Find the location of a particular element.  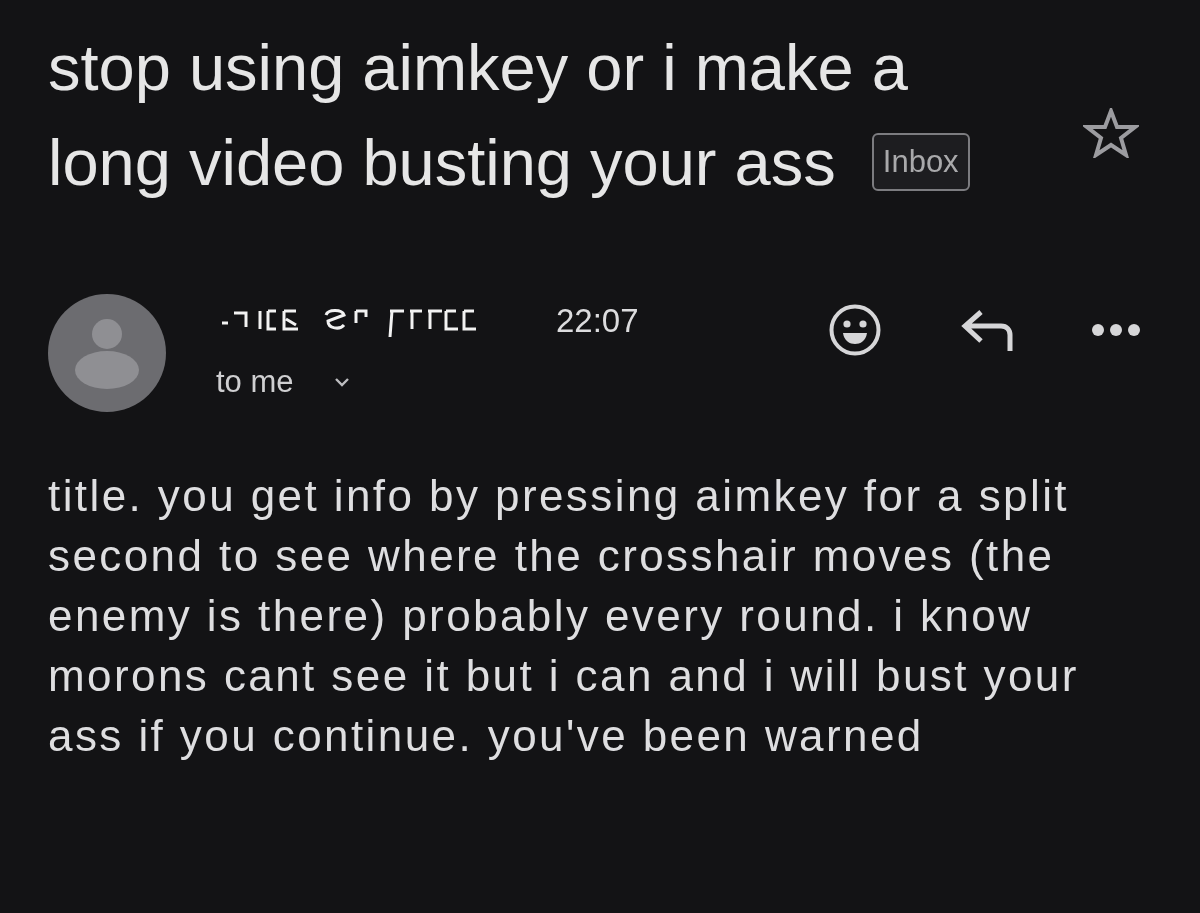

recipient-details-button: to me is located at coordinates (283, 382).